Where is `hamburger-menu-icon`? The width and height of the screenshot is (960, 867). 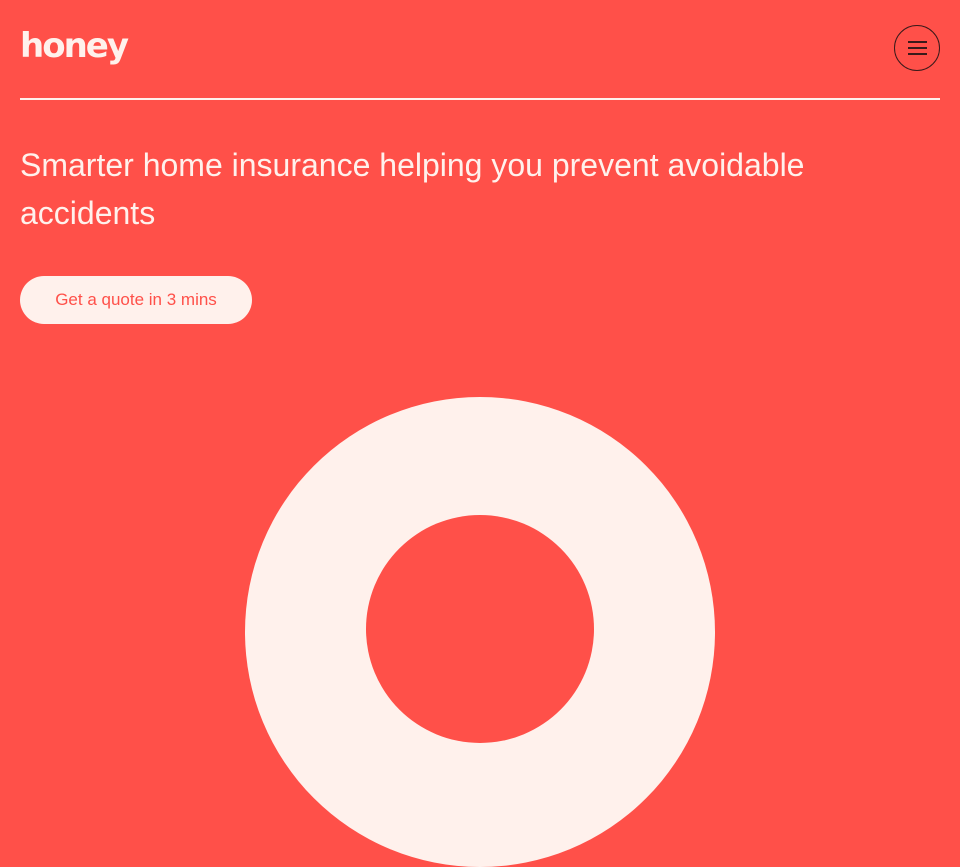
hamburger-menu-icon is located at coordinates (917, 48).